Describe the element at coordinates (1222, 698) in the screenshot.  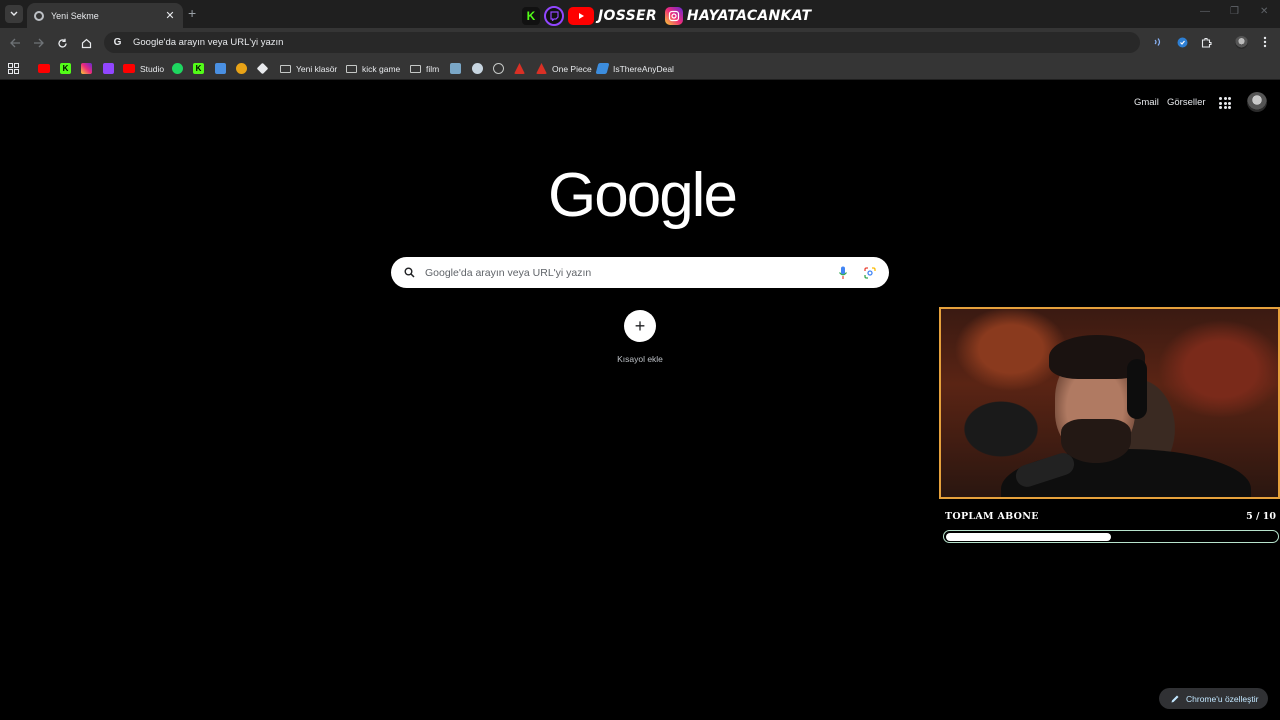
I see `customize-chrome-label: Chrome'u özelleştir` at that location.